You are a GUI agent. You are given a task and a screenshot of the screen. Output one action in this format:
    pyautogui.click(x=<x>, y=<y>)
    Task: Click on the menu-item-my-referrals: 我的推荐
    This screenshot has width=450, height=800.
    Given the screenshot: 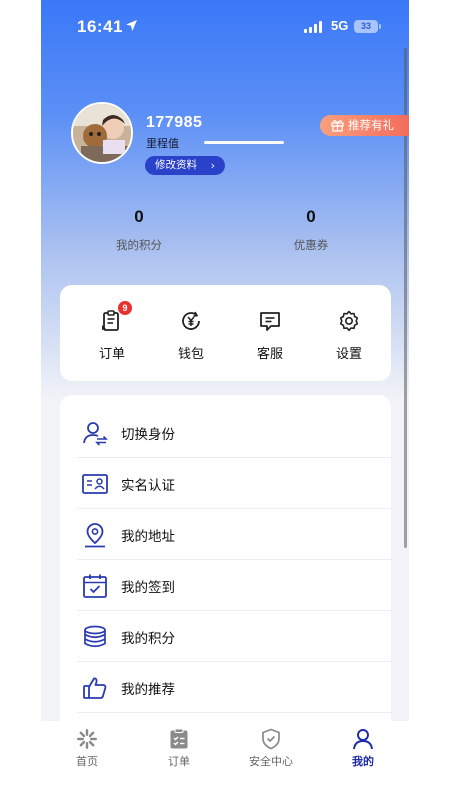 What is the action you would take?
    pyautogui.click(x=234, y=687)
    